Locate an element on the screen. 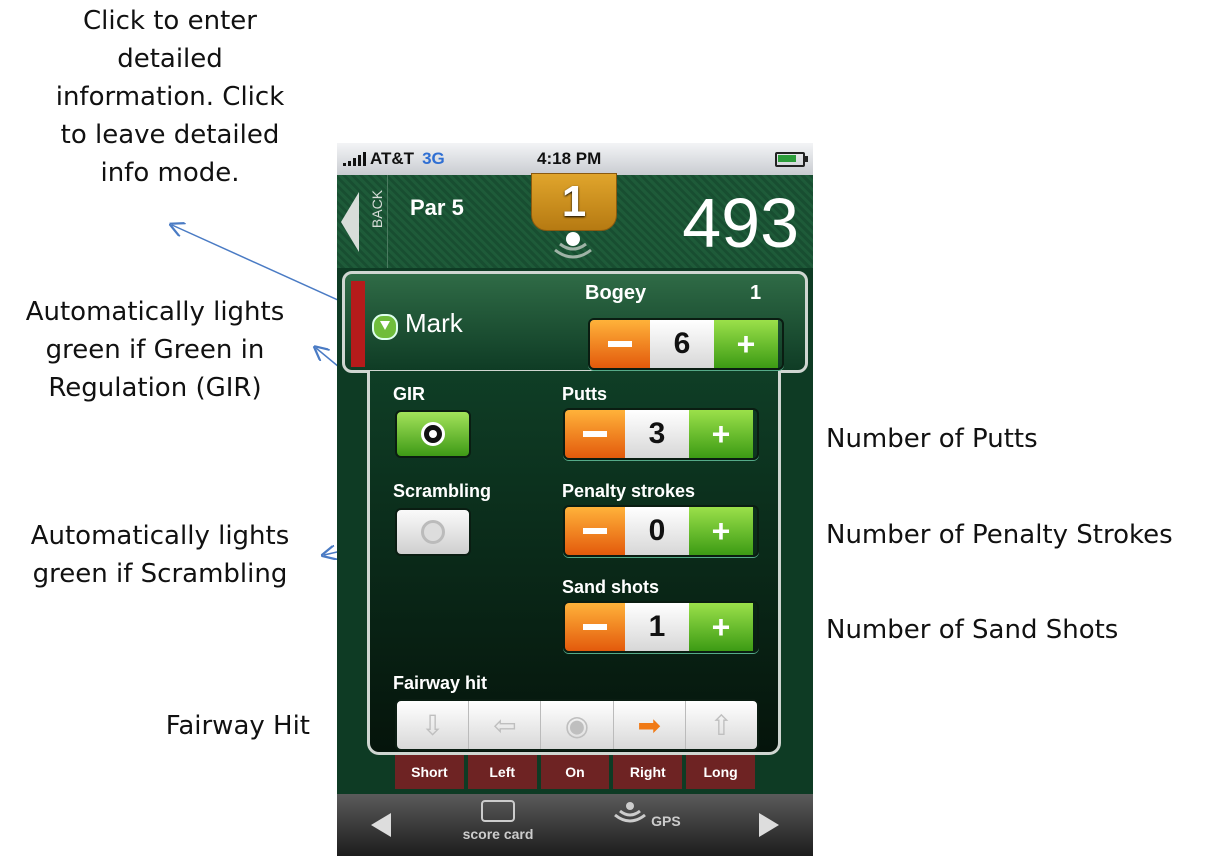 The width and height of the screenshot is (1225, 856). arrow-left-icon: ⇦ is located at coordinates (505, 725).